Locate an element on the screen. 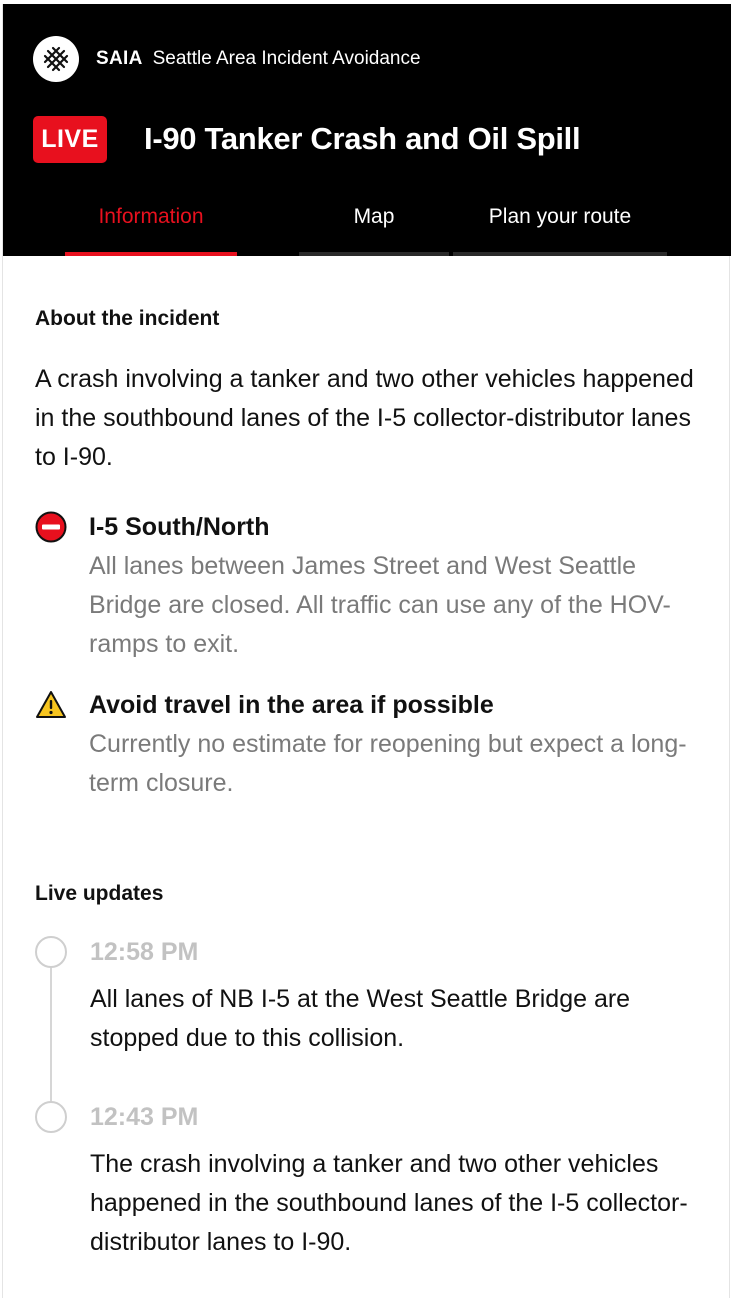  tab-bar: Information Map Plan your route is located at coordinates (367, 224).